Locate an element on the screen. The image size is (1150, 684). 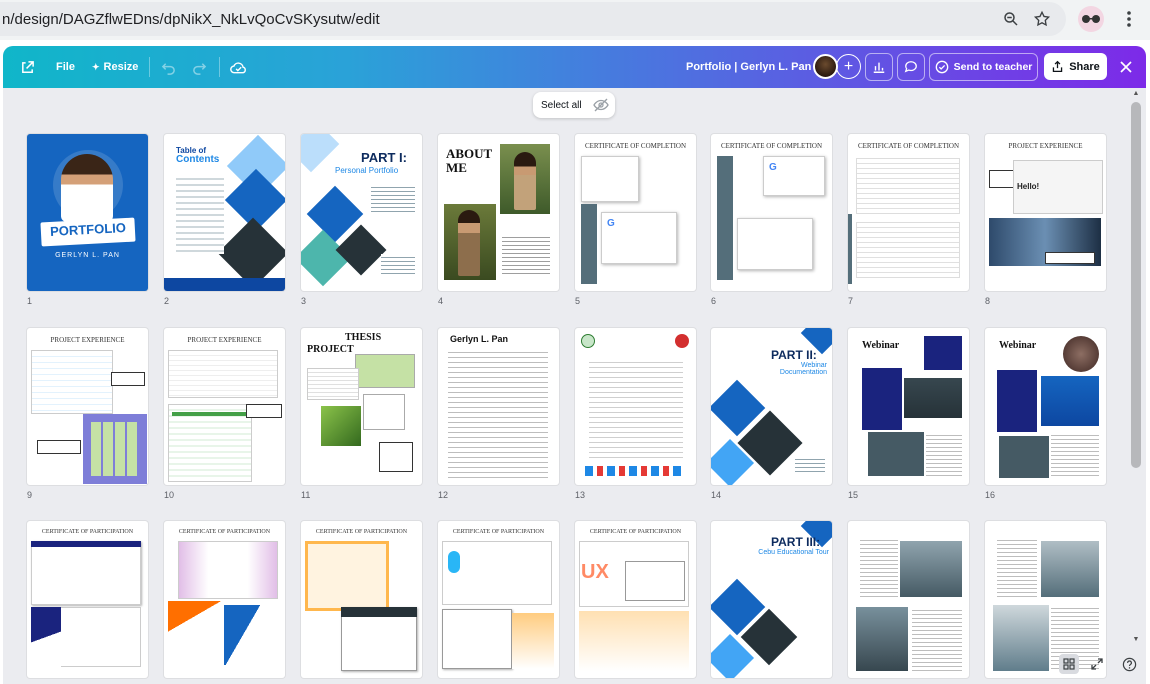
page-thumbnail-5: CERTIFICATE OF COMPLETION G is located at coordinates (635, 212).